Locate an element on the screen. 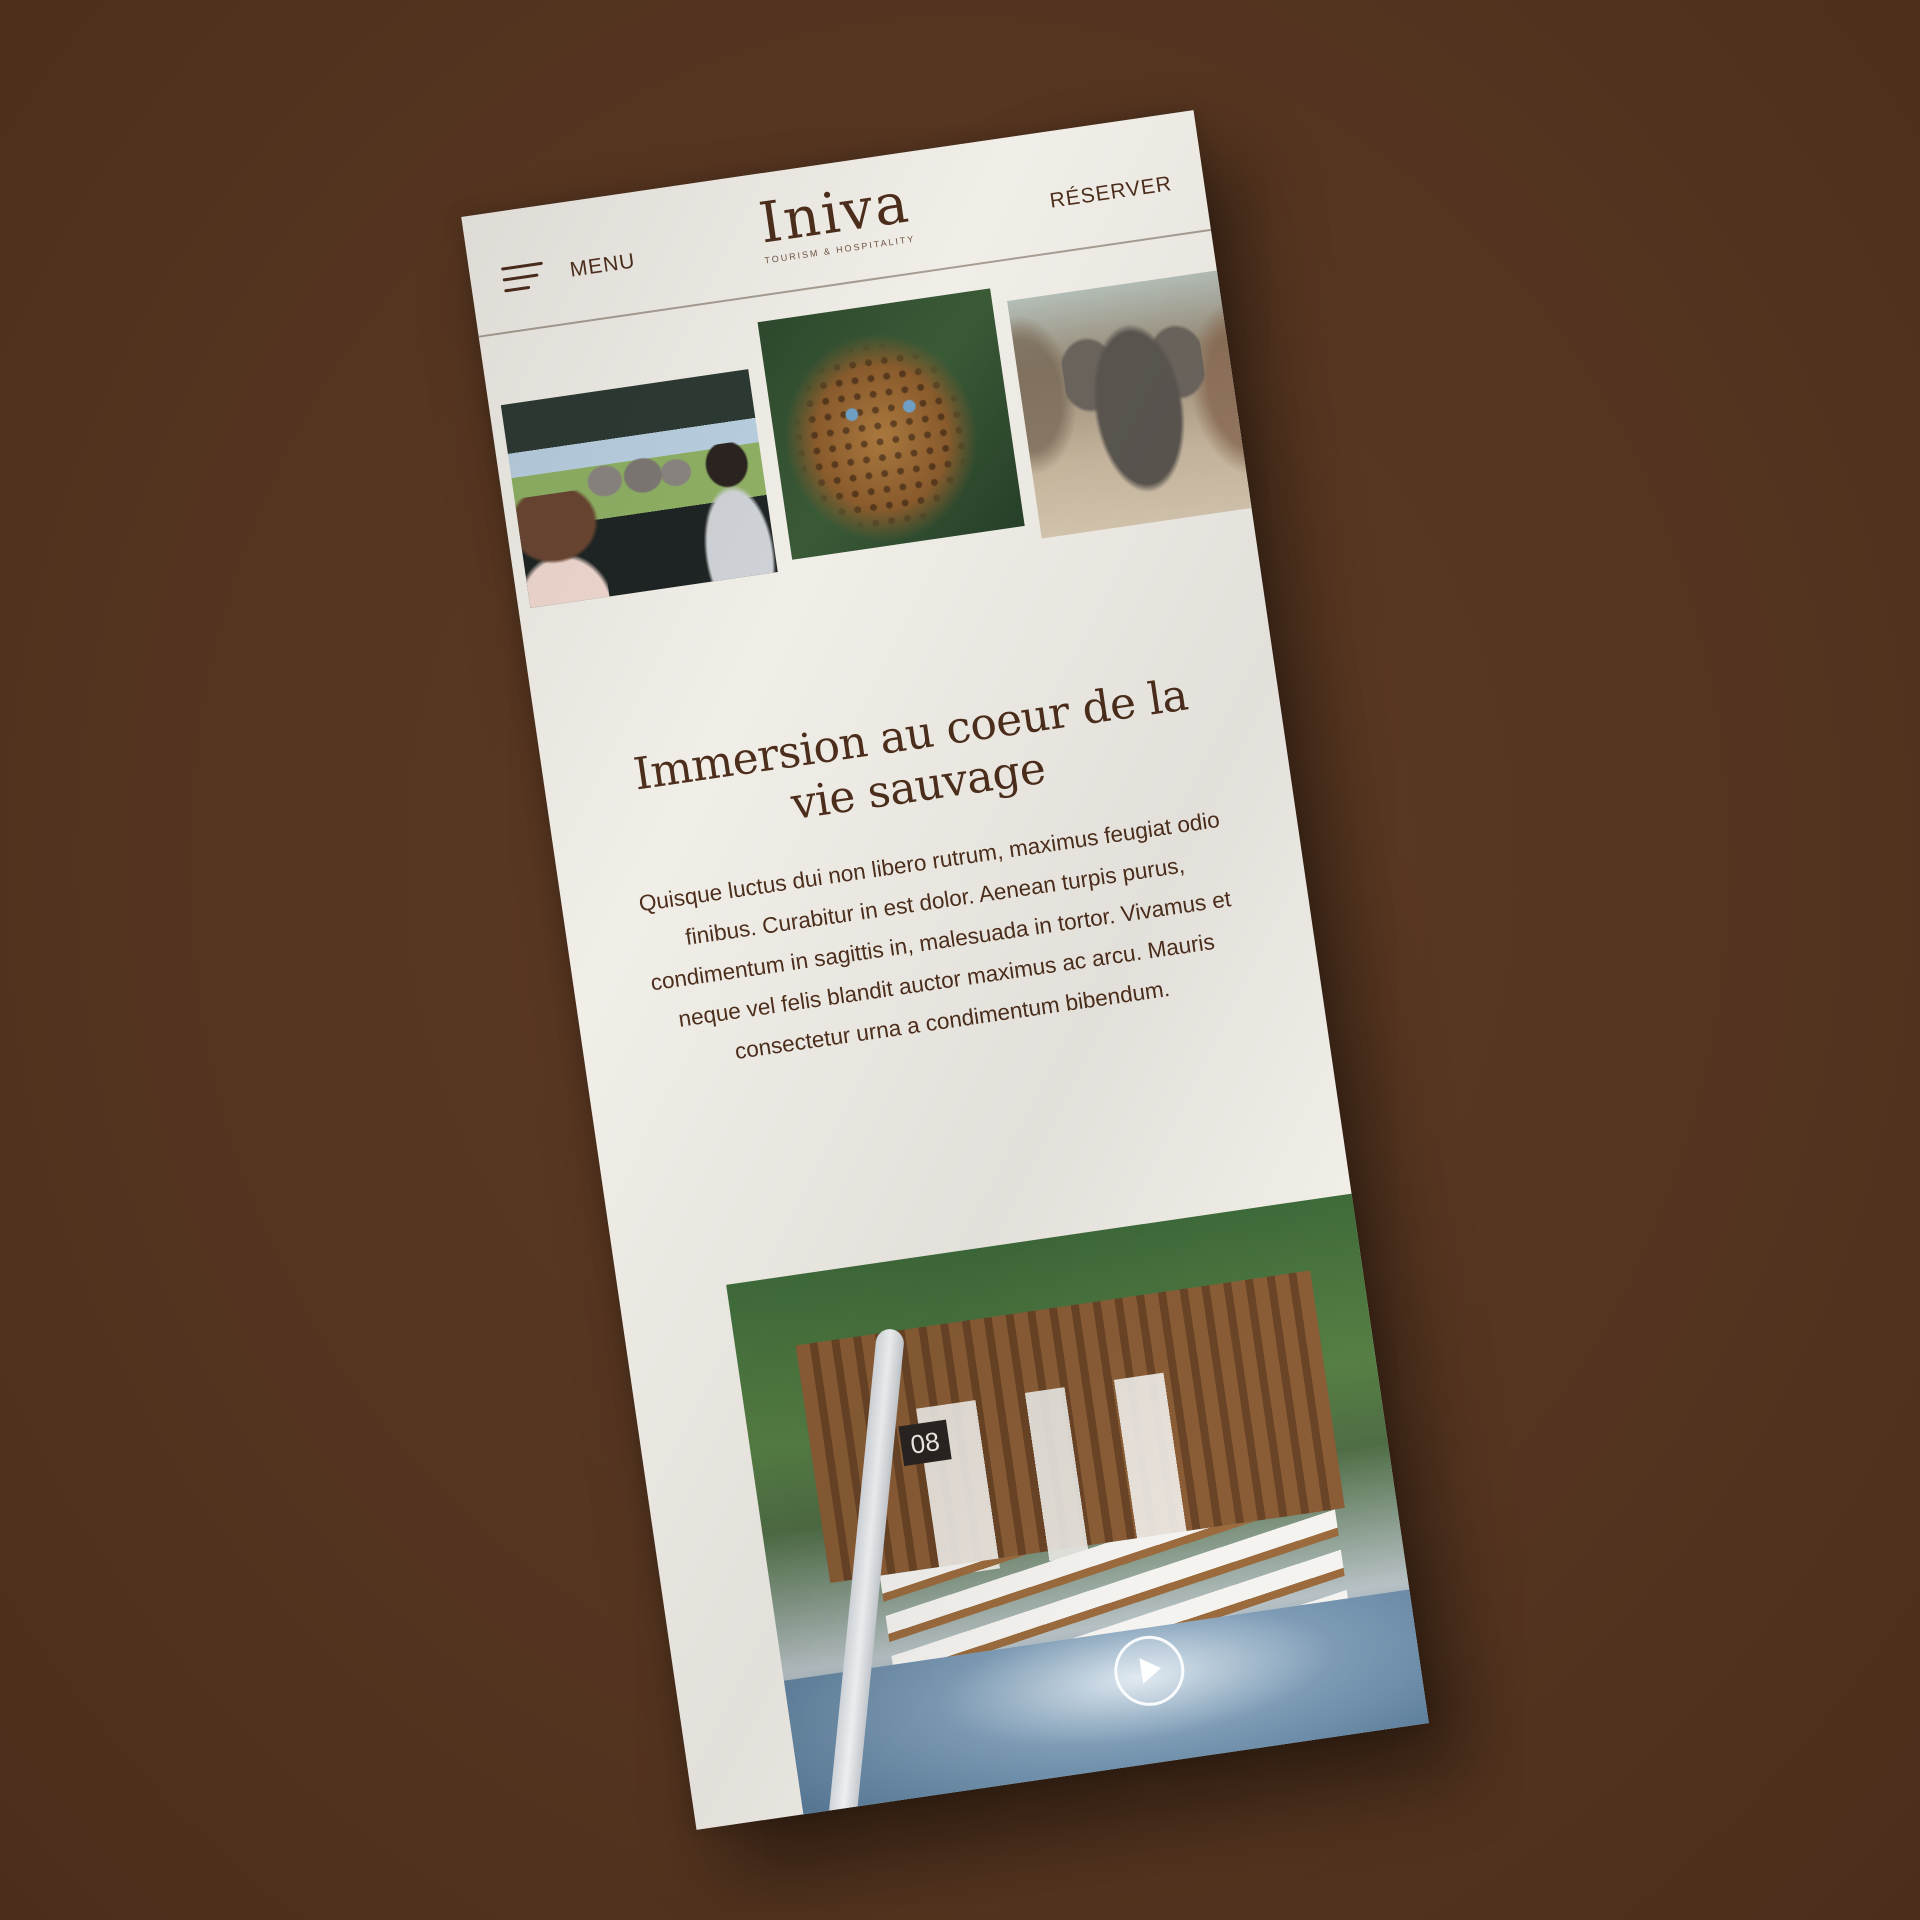 The width and height of the screenshot is (1920, 1920). safari-photo is located at coordinates (639, 489).